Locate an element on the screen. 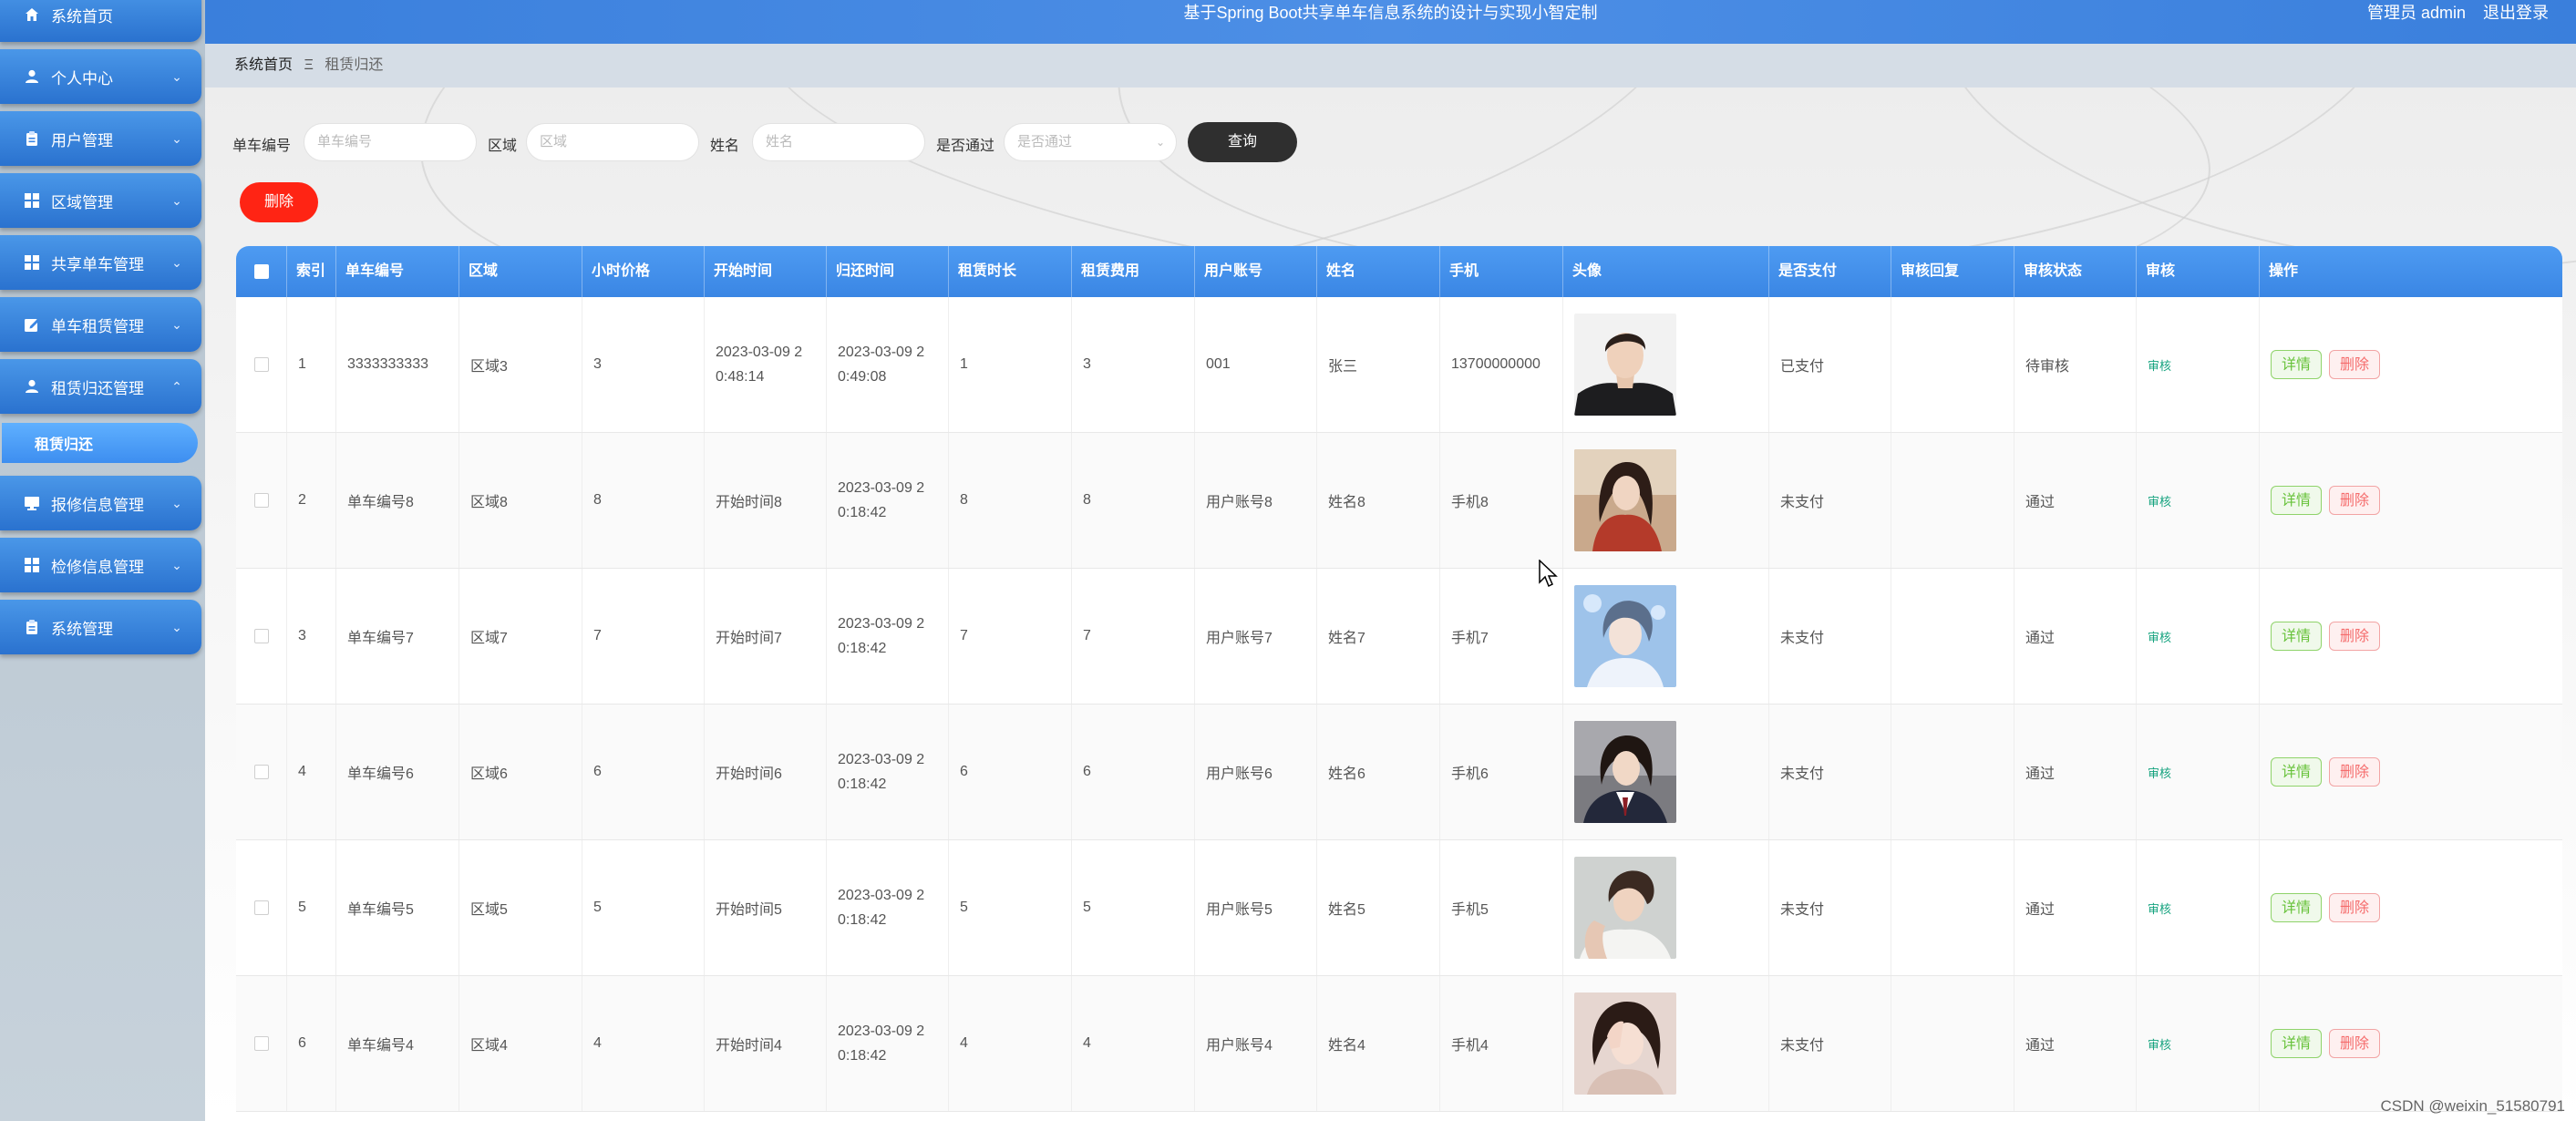  breadcrumb-home: 系统首页 is located at coordinates (263, 65).